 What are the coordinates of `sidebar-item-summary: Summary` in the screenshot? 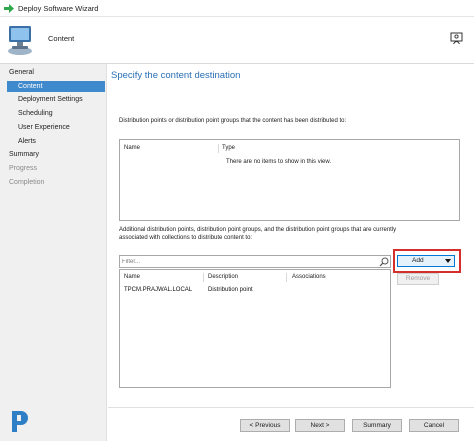 It's located at (24, 154).